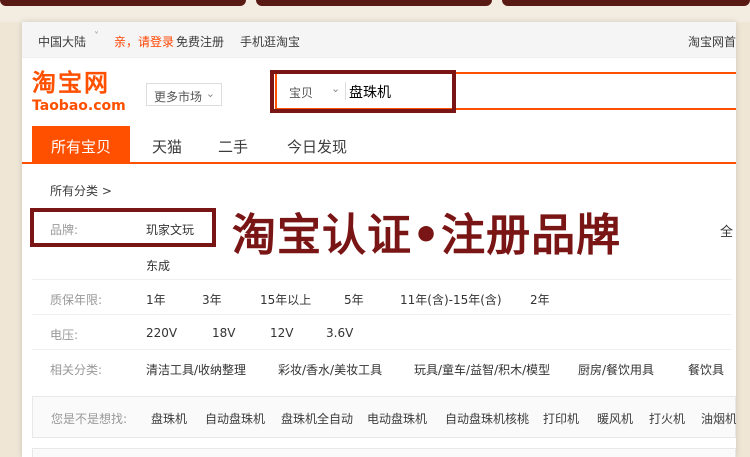 The image size is (750, 457). I want to click on filter-option: 1年, so click(156, 299).